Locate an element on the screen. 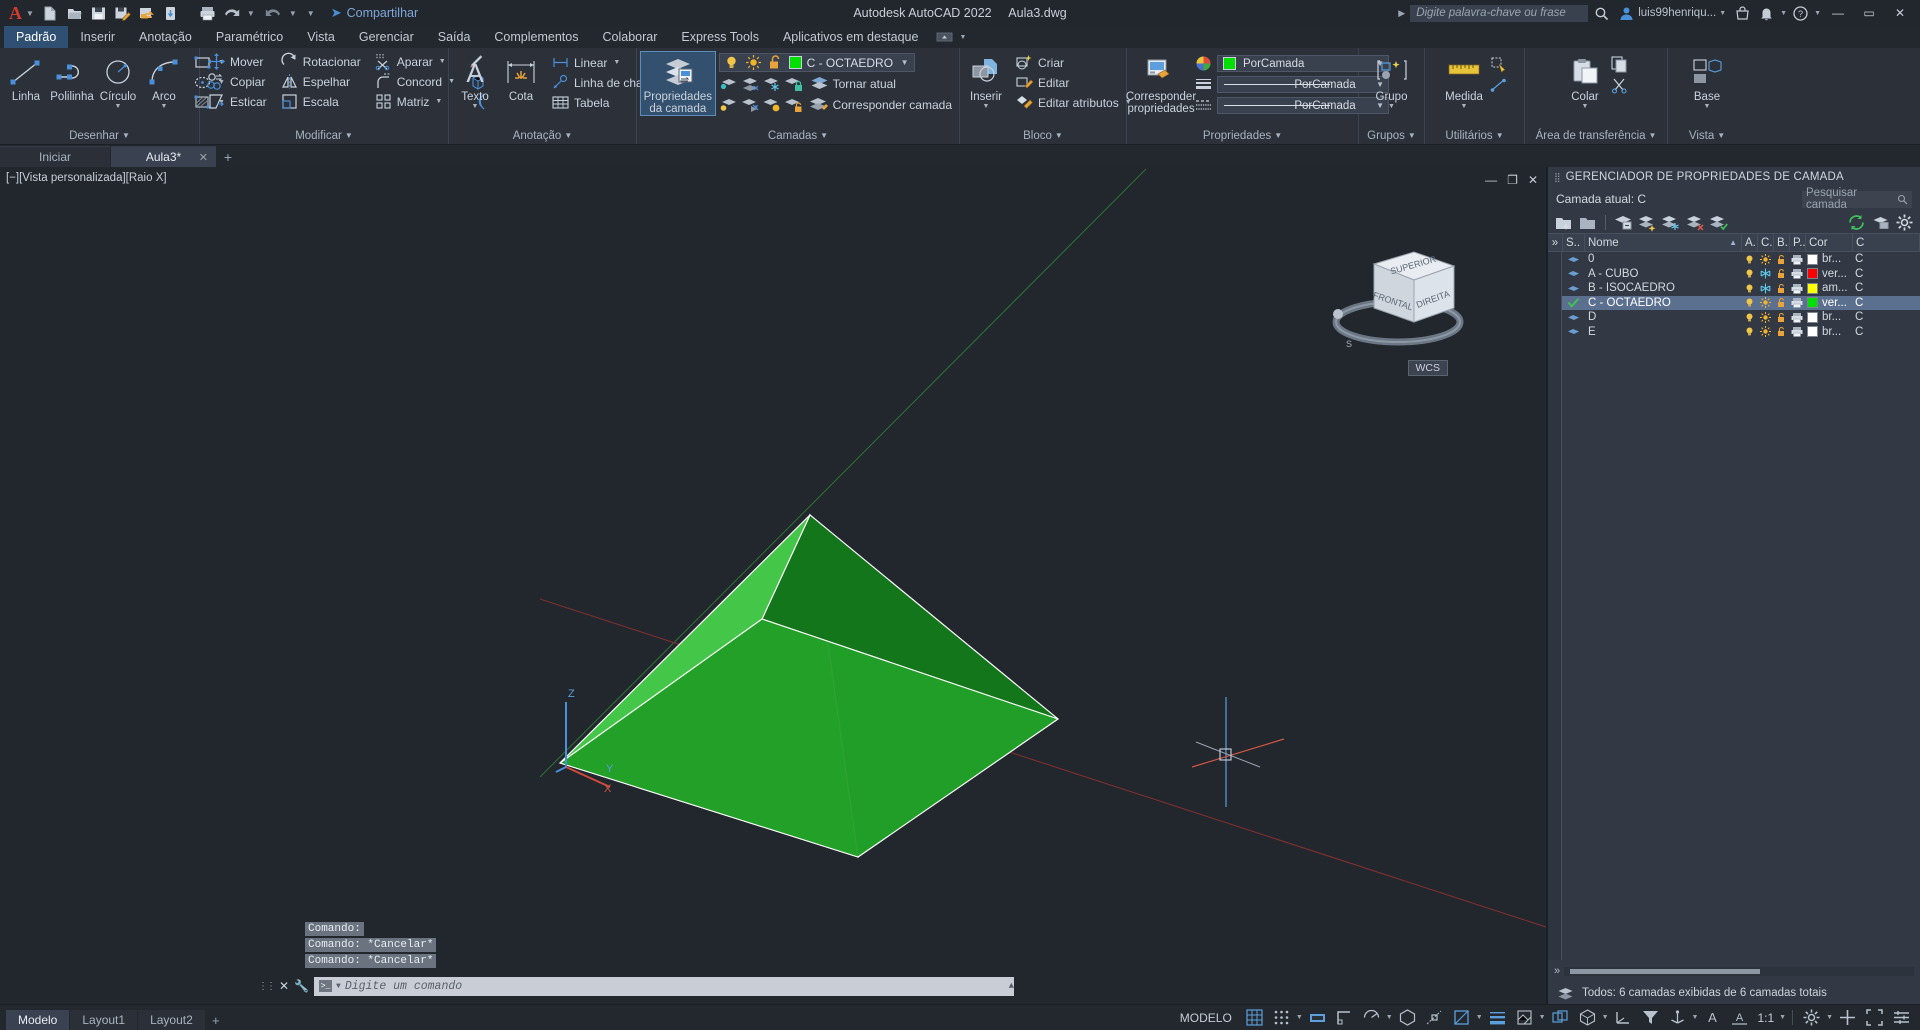  tool-escala: Escala is located at coordinates (320, 101).